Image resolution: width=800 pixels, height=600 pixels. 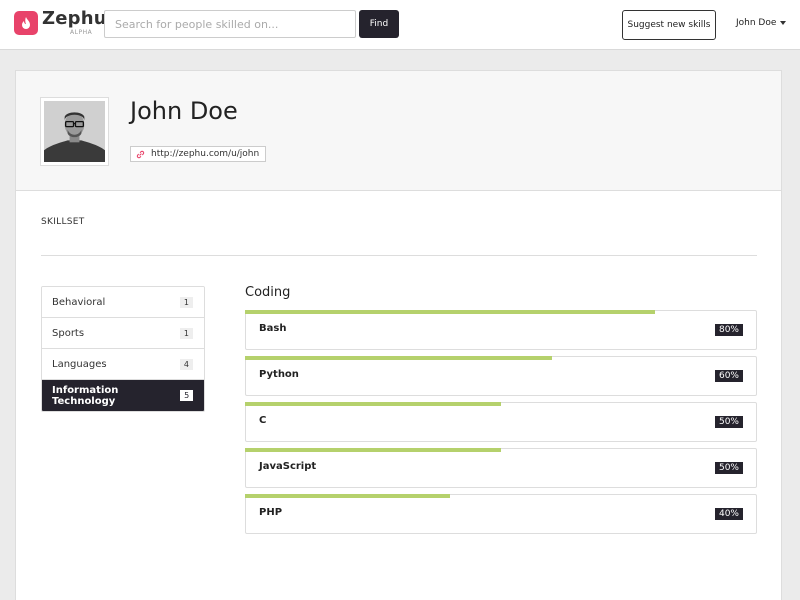 What do you see at coordinates (26, 23) in the screenshot?
I see `flame-icon` at bounding box center [26, 23].